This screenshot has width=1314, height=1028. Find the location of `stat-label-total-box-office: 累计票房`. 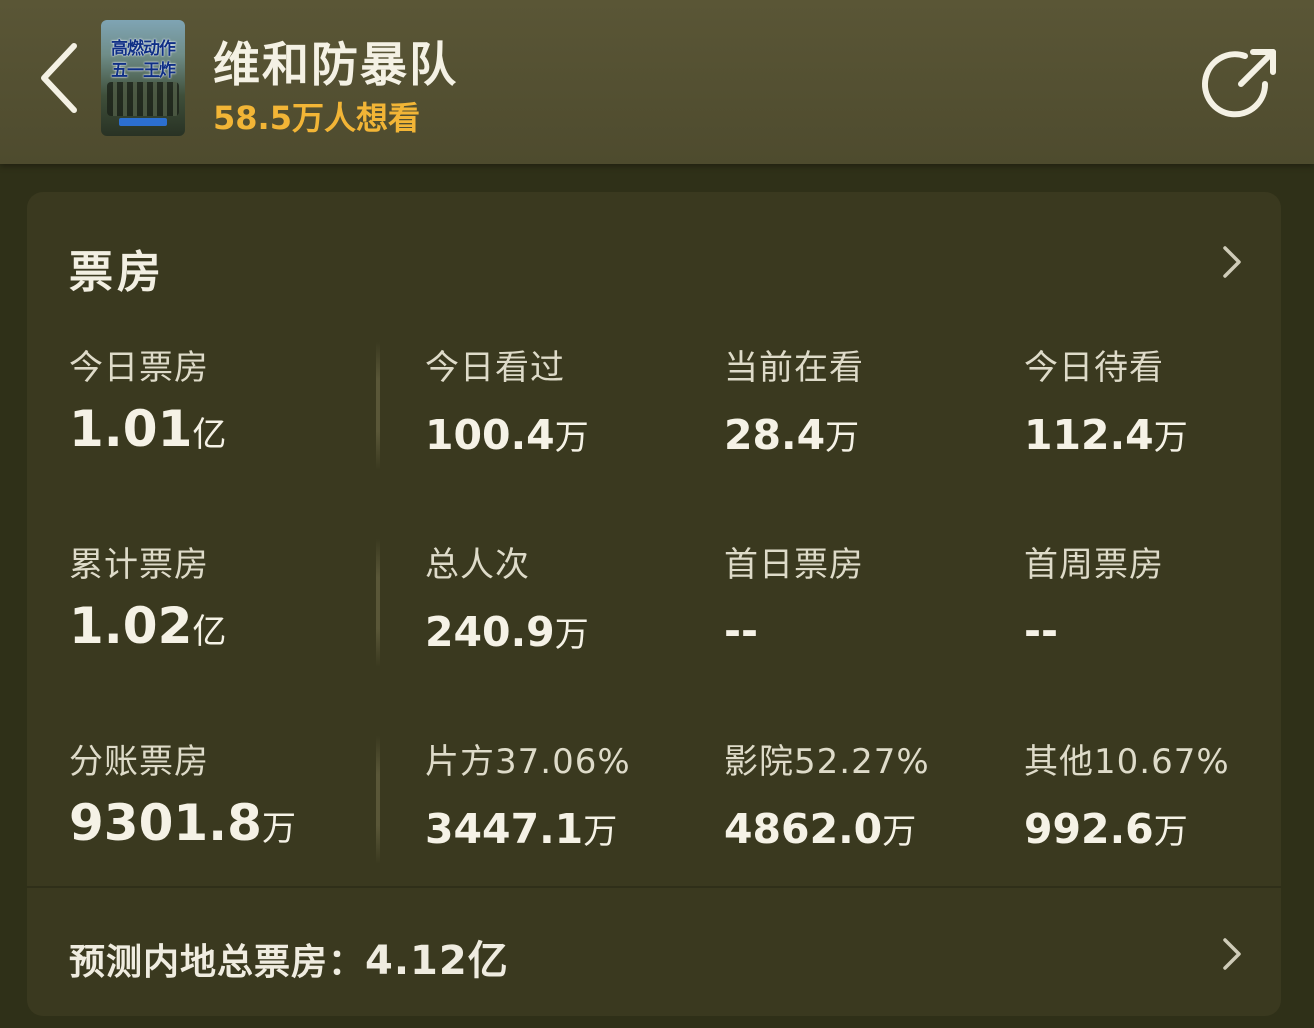

stat-label-total-box-office: 累计票房 is located at coordinates (139, 565).